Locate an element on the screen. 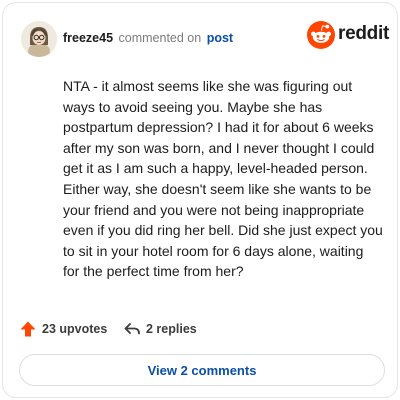  reply-arrow-icon is located at coordinates (132, 329).